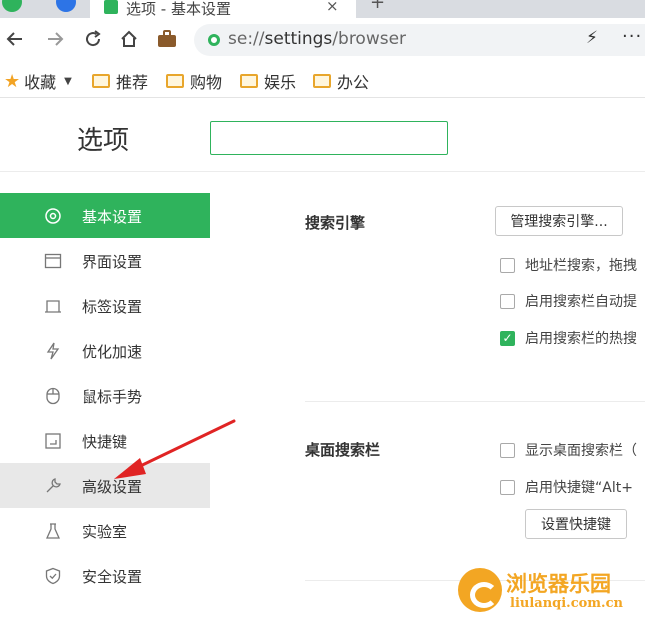  What do you see at coordinates (111, 7) in the screenshot?
I see `settings-favicon-icon` at bounding box center [111, 7].